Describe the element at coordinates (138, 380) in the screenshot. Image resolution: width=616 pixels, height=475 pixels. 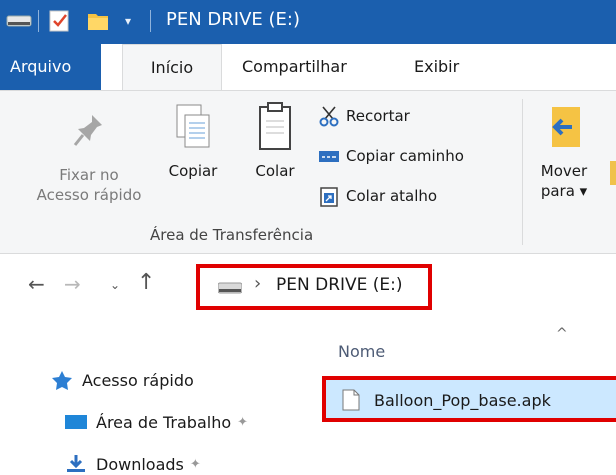
I see `nav-item-label: Acesso rápido` at that location.